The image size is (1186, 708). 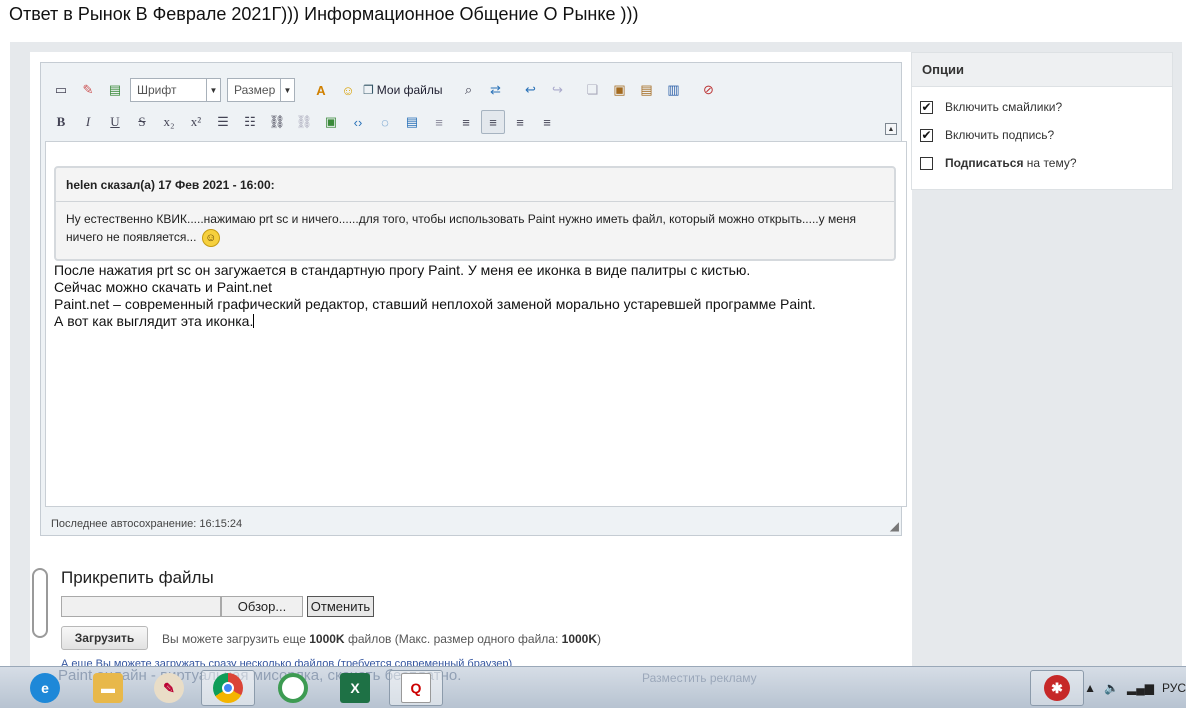 I want to click on numbered-list-icon: ☷, so click(x=250, y=122).